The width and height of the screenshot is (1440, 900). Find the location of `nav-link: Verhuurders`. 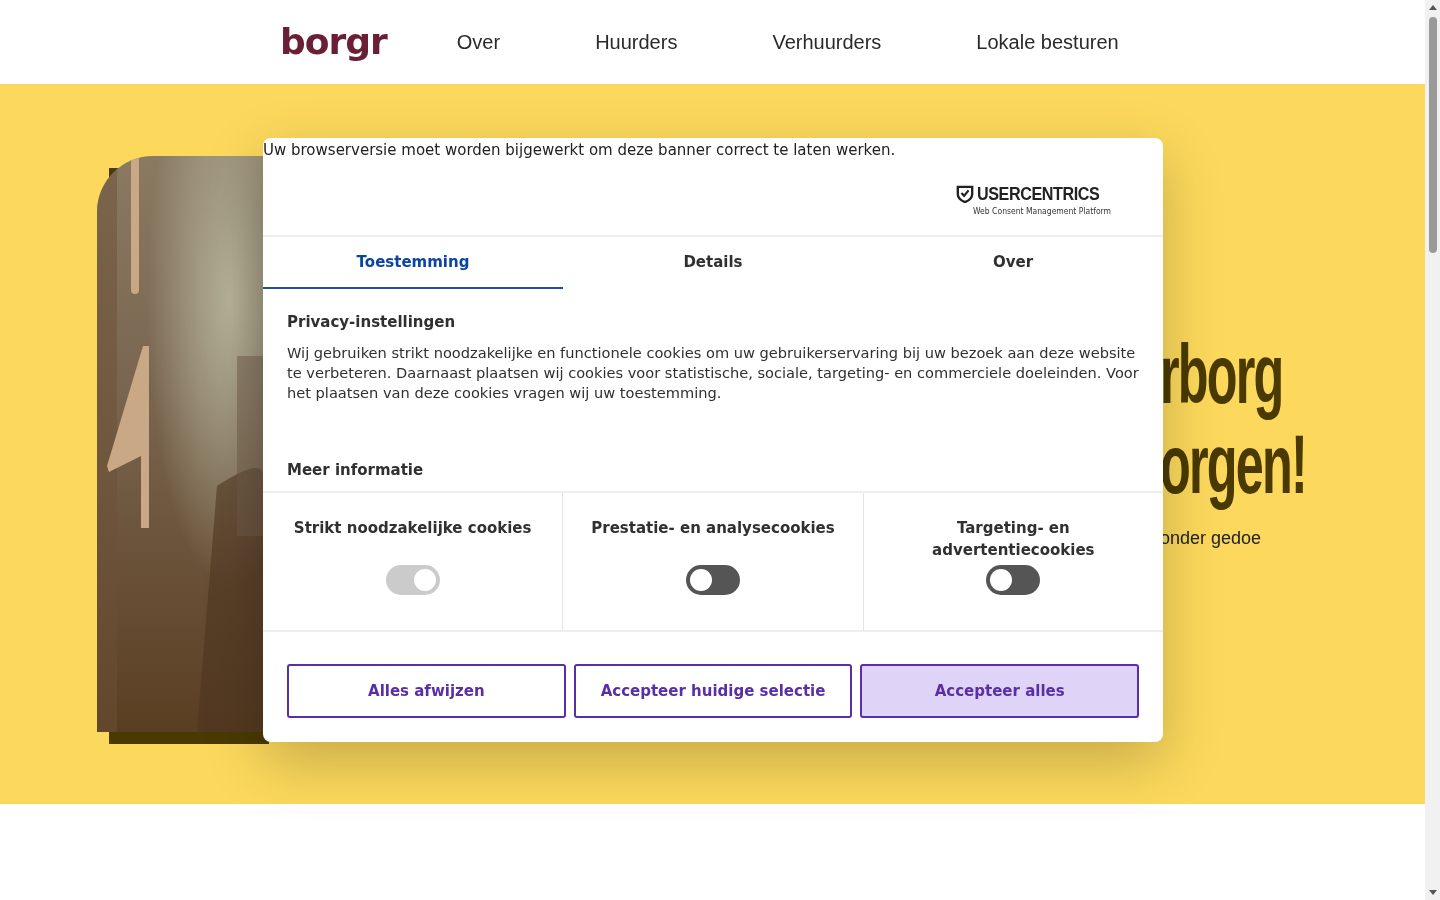

nav-link: Verhuurders is located at coordinates (827, 42).